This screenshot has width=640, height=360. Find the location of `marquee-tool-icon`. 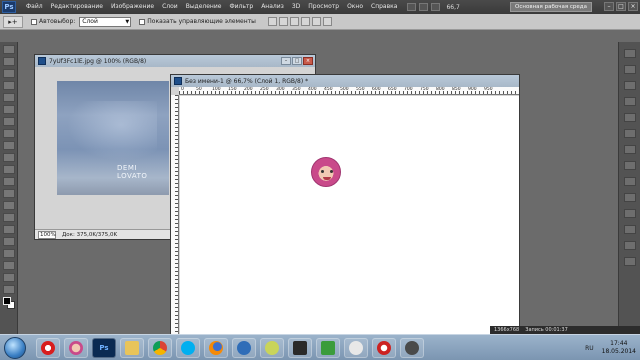

marquee-tool-icon is located at coordinates (9, 61).